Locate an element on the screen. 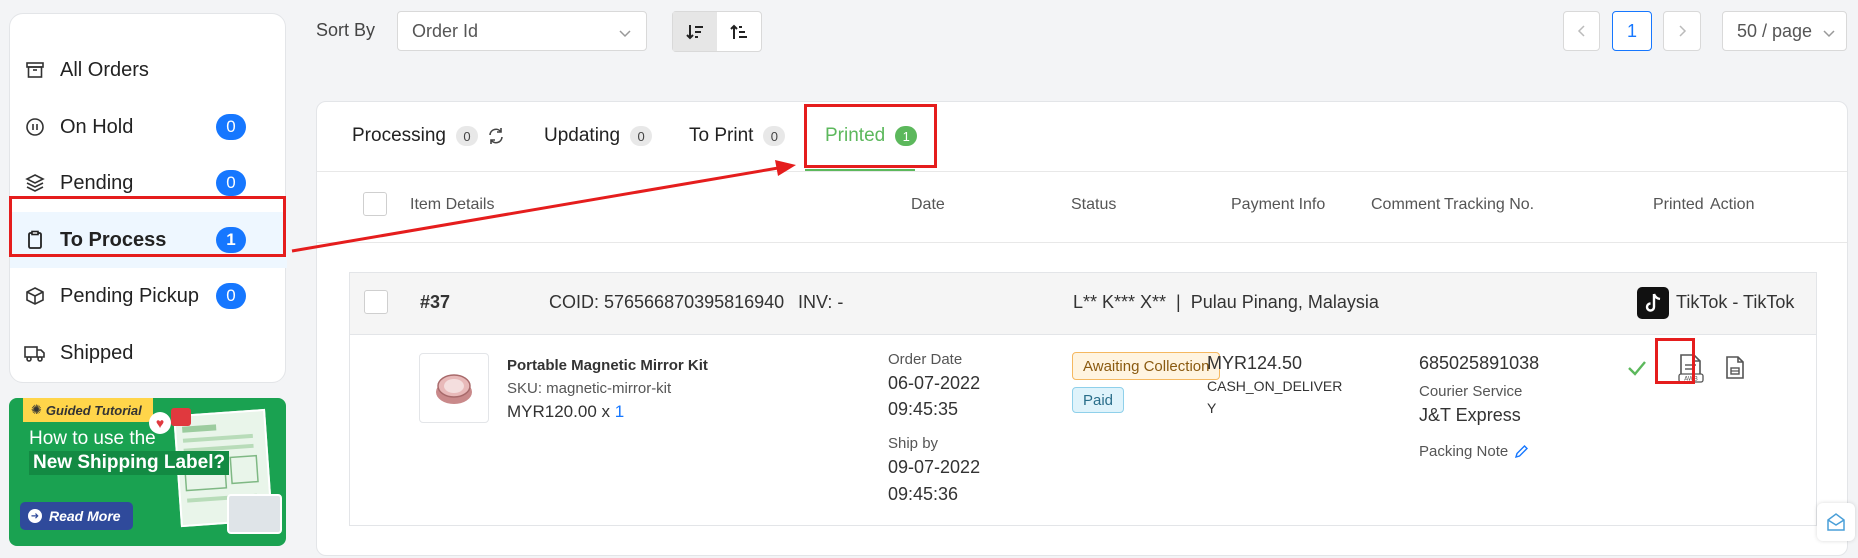  annotation-arrow is located at coordinates (543, 206).